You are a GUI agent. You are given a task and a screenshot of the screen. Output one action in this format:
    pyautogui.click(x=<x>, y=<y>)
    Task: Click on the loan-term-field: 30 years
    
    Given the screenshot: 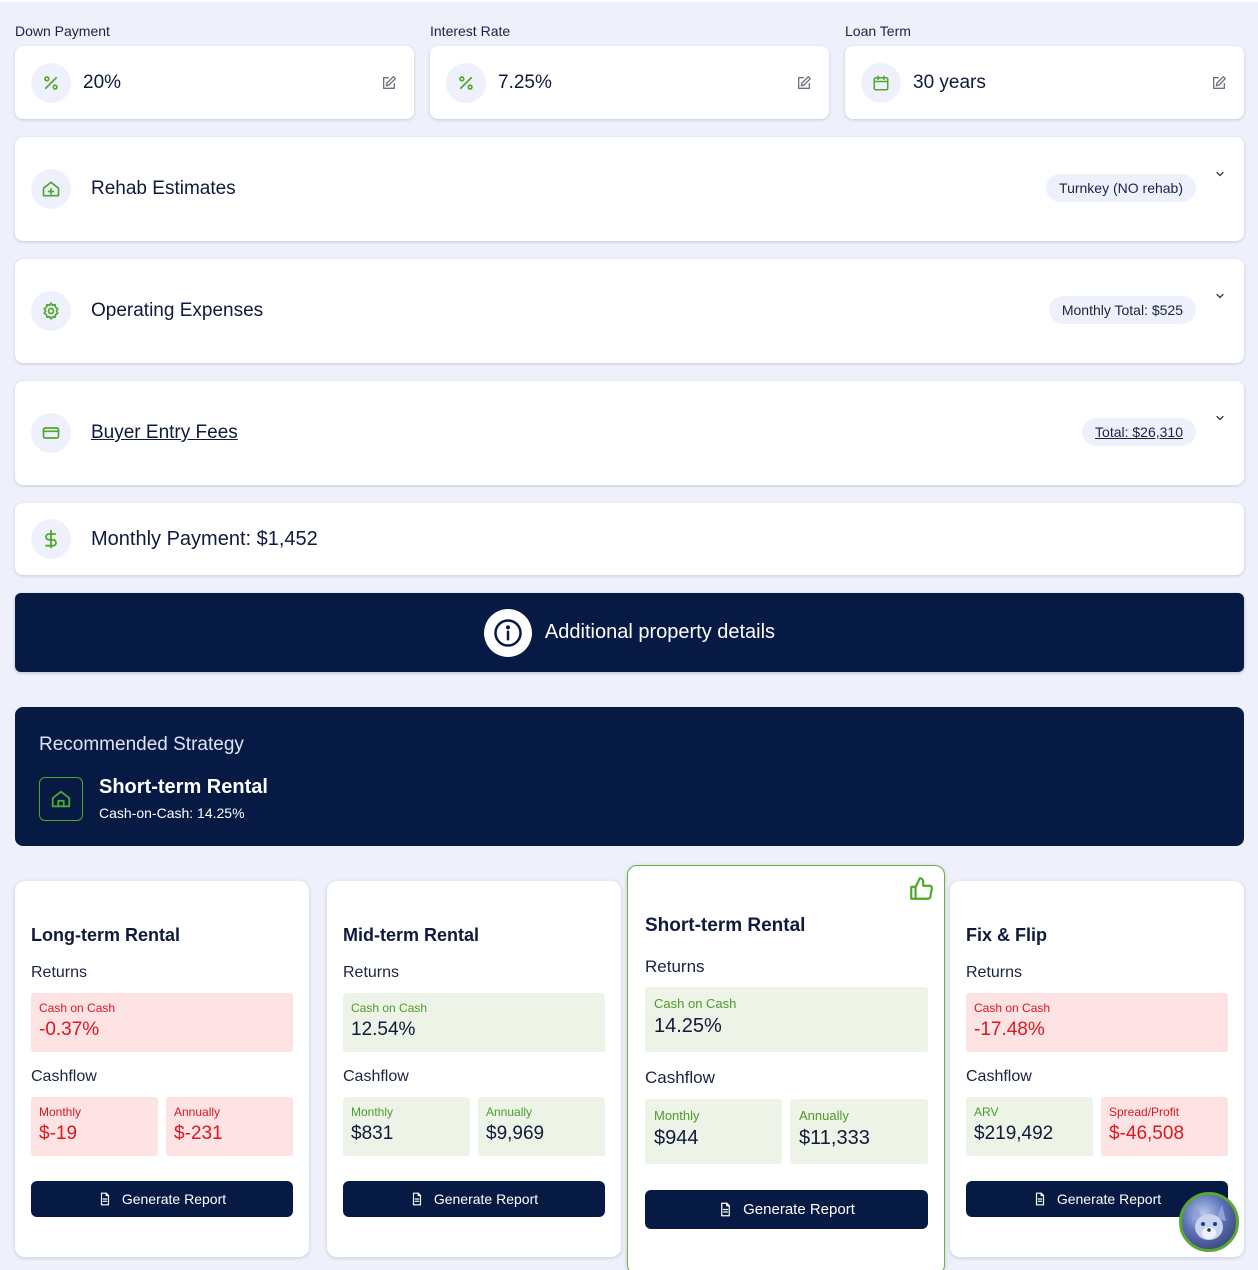 What is the action you would take?
    pyautogui.click(x=1044, y=82)
    